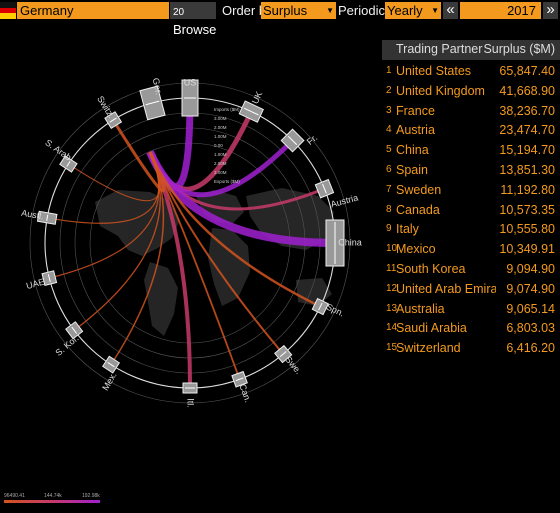 Image resolution: width=560 pixels, height=513 pixels. What do you see at coordinates (519, 49) in the screenshot?
I see `col-header-surplus: Surplus ($M)` at bounding box center [519, 49].